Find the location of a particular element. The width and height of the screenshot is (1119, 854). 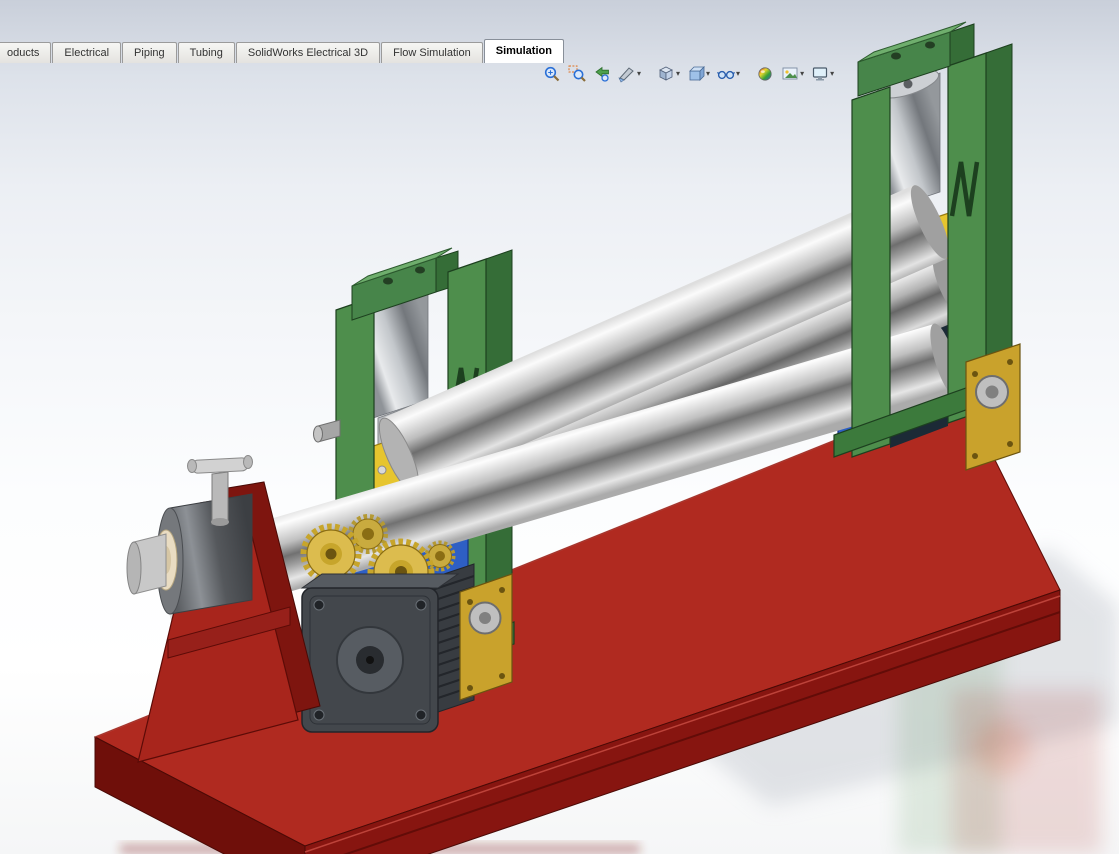

tab-tubing: Tubing is located at coordinates (206, 52).